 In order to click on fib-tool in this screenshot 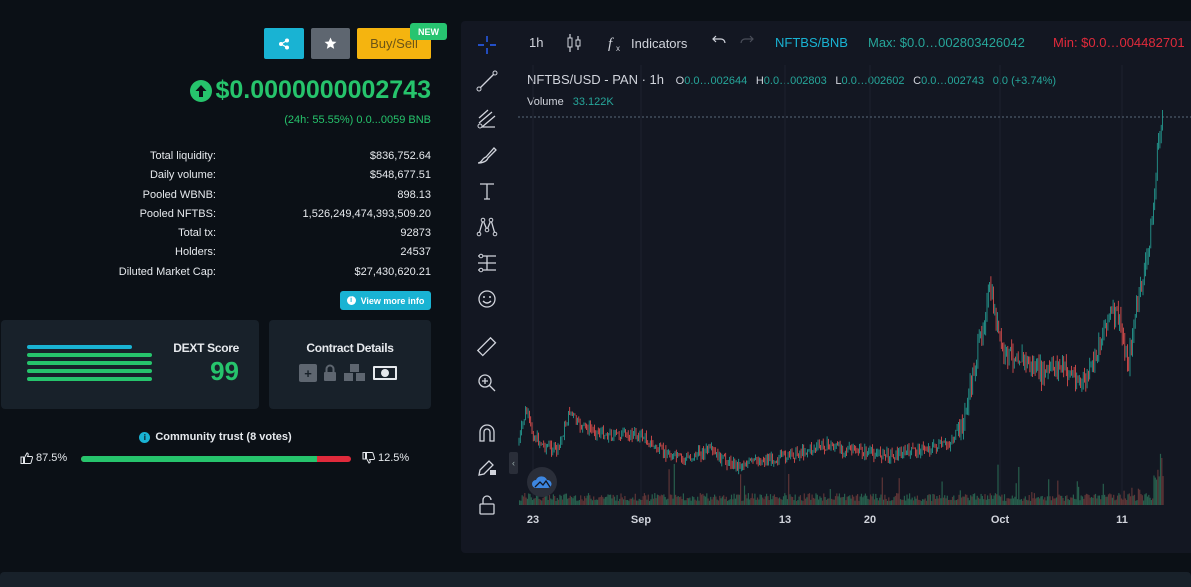, I will do `click(487, 119)`.